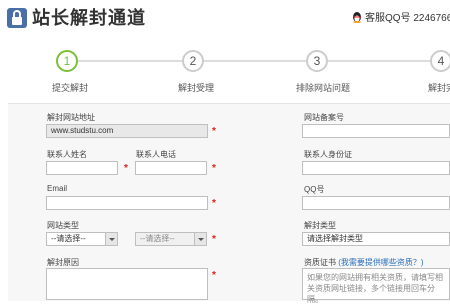 This screenshot has width=450, height=305. What do you see at coordinates (376, 239) in the screenshot?
I see `unblock-type-select: 请选择解封类型` at bounding box center [376, 239].